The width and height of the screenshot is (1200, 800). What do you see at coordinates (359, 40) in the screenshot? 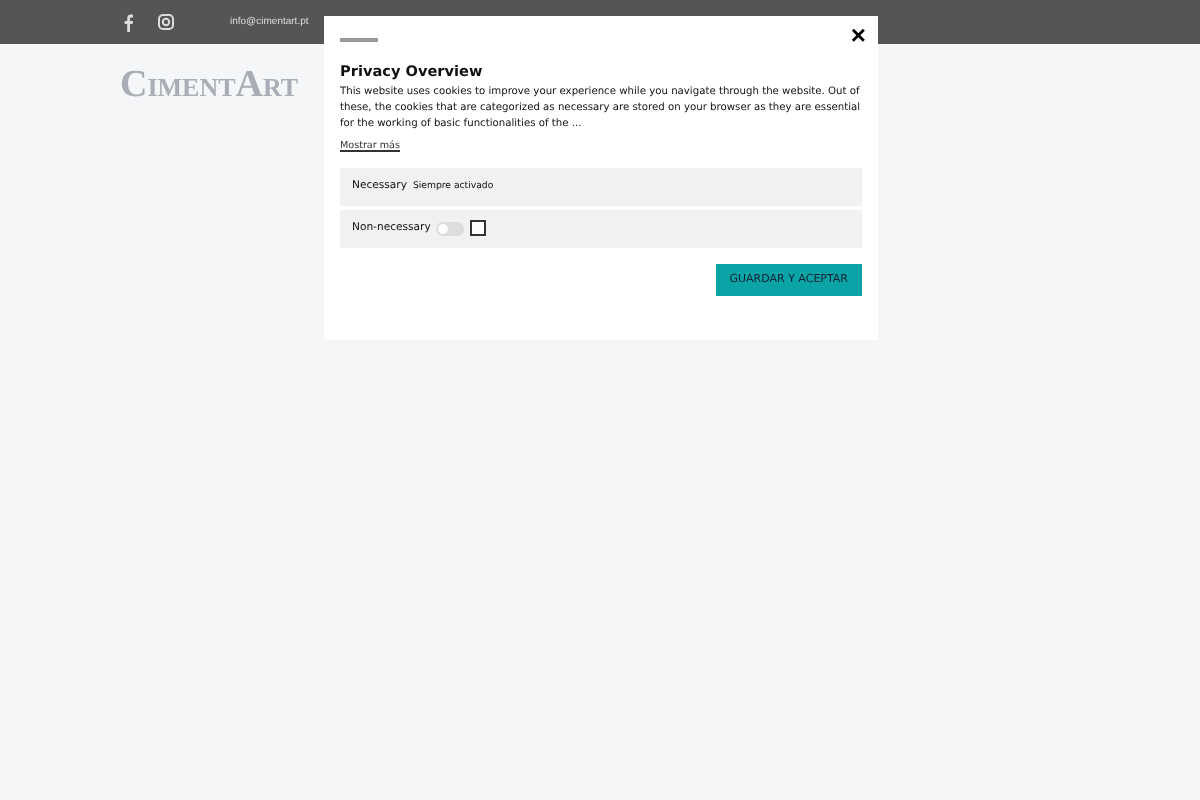
I see `drag-handle` at bounding box center [359, 40].